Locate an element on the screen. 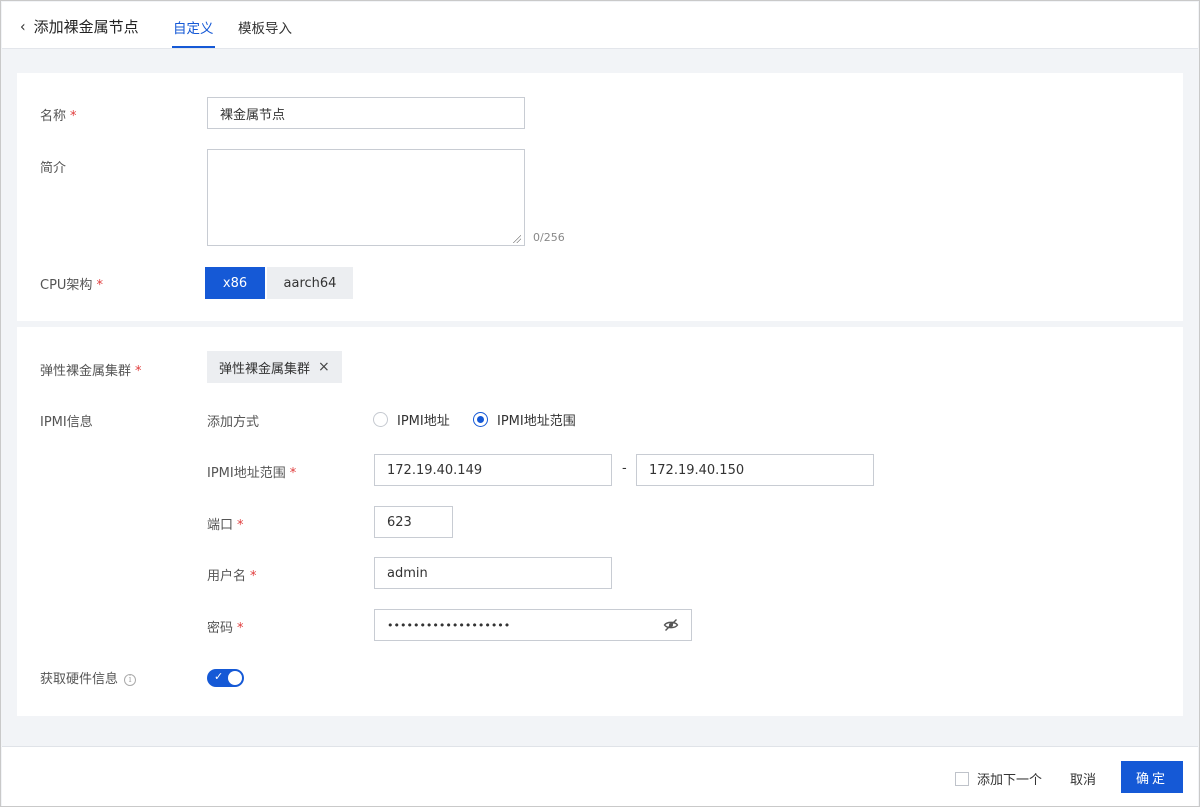  ipmi-info-label: IPMI信息 is located at coordinates (66, 422).